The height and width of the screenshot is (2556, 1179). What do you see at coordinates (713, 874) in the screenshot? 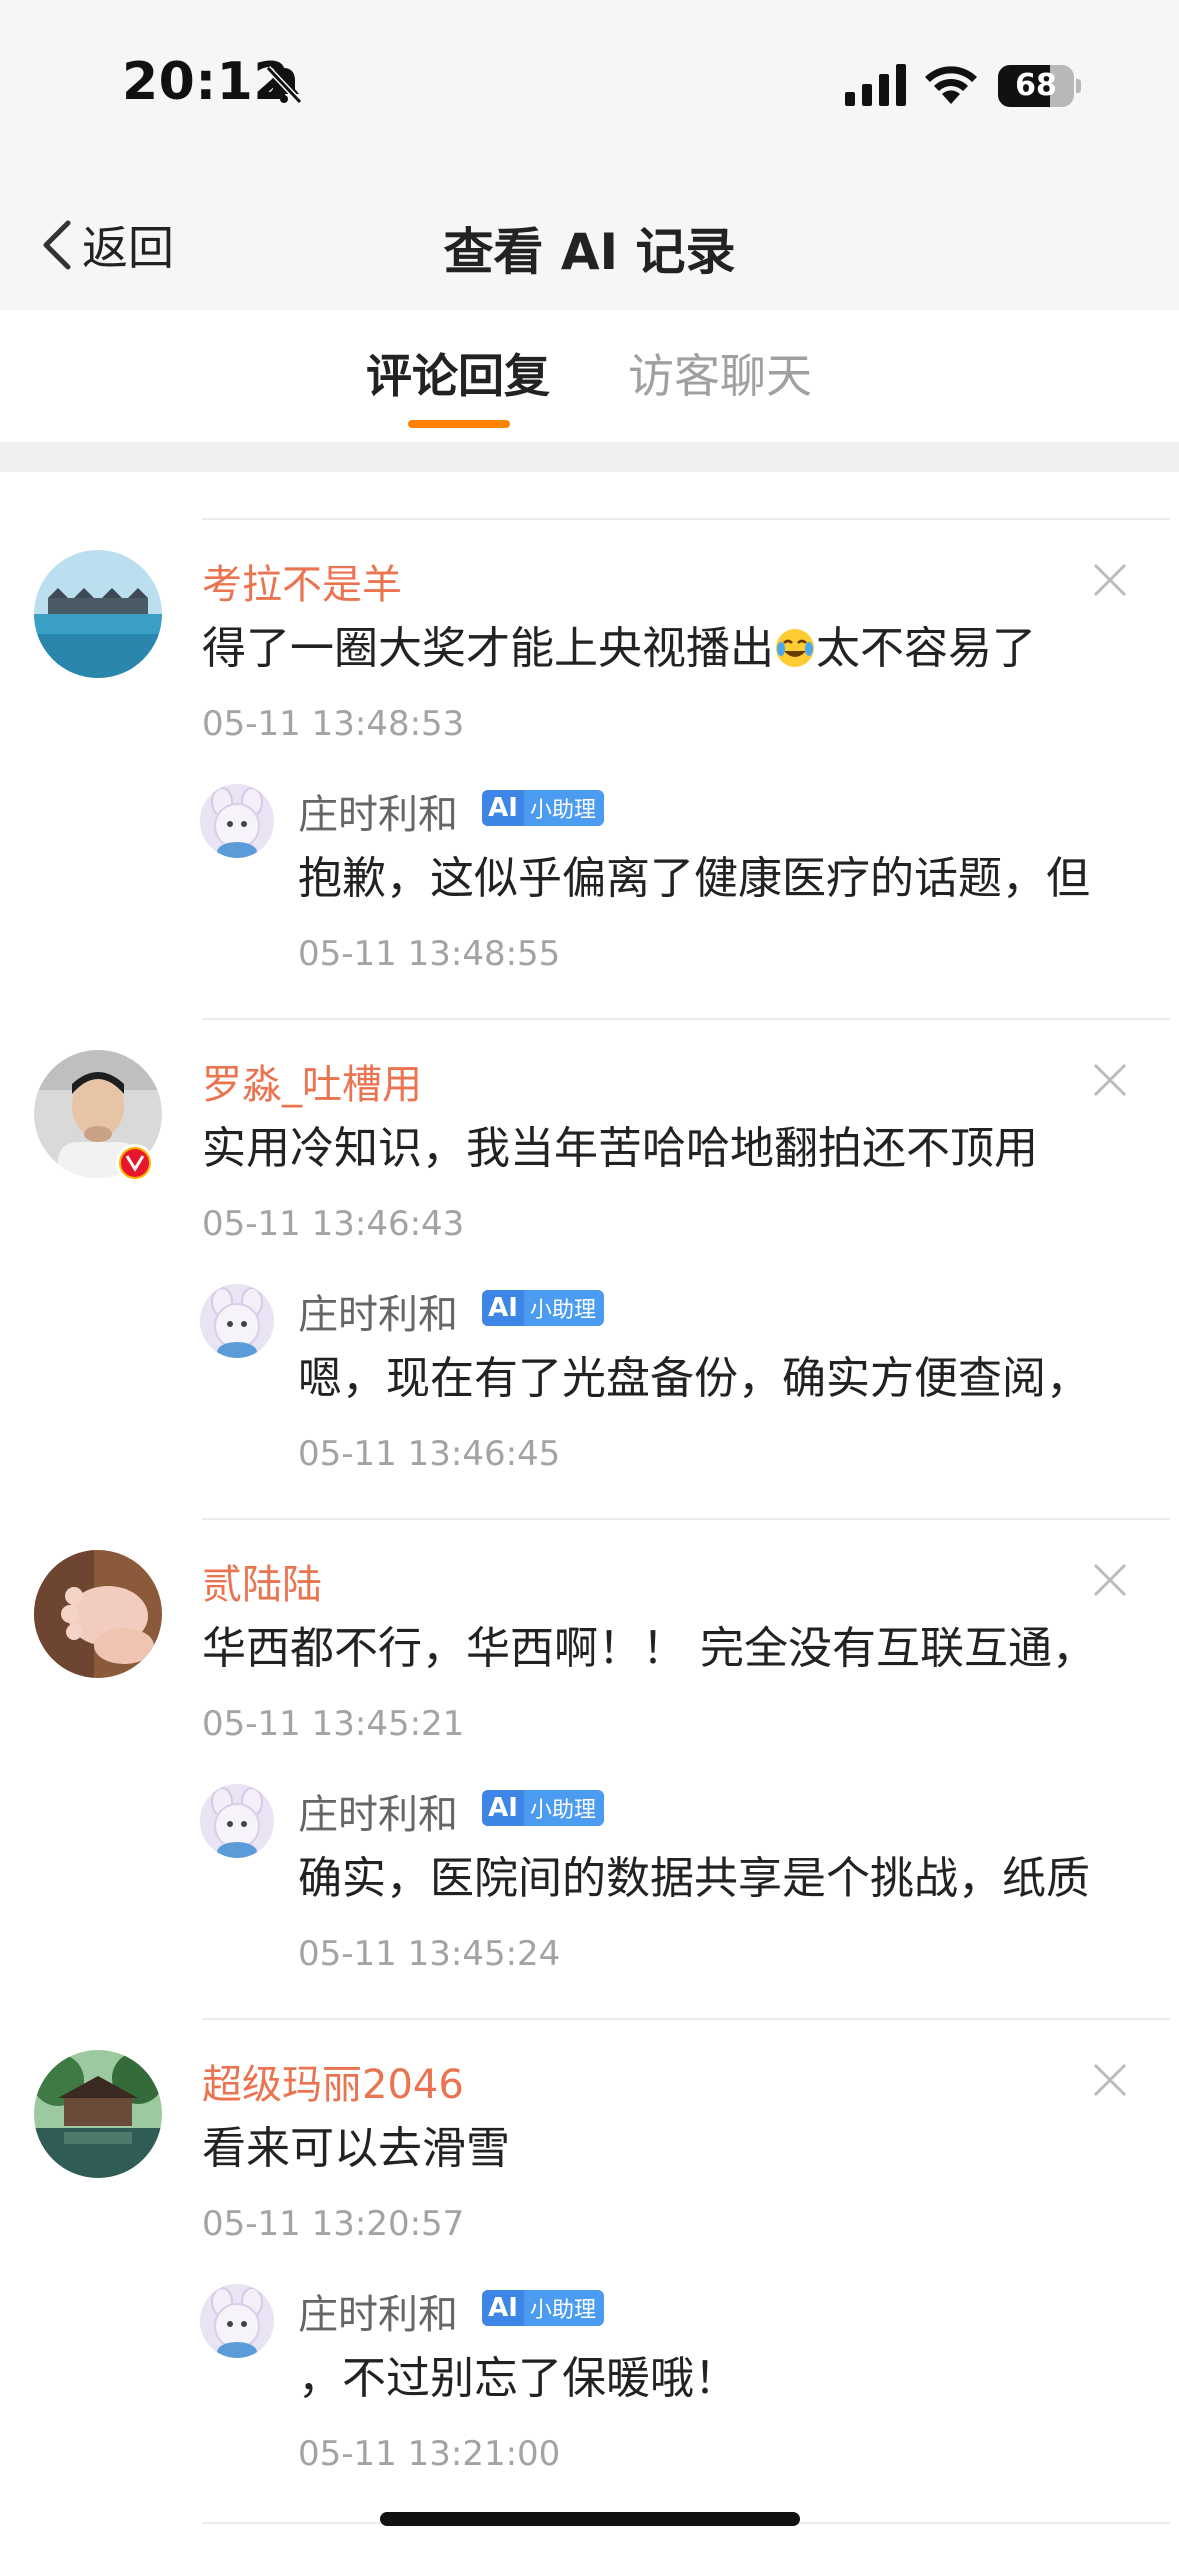
I see `ai-reply-text: 抱歉，这似乎偏离了健康医疗的话题，但` at bounding box center [713, 874].